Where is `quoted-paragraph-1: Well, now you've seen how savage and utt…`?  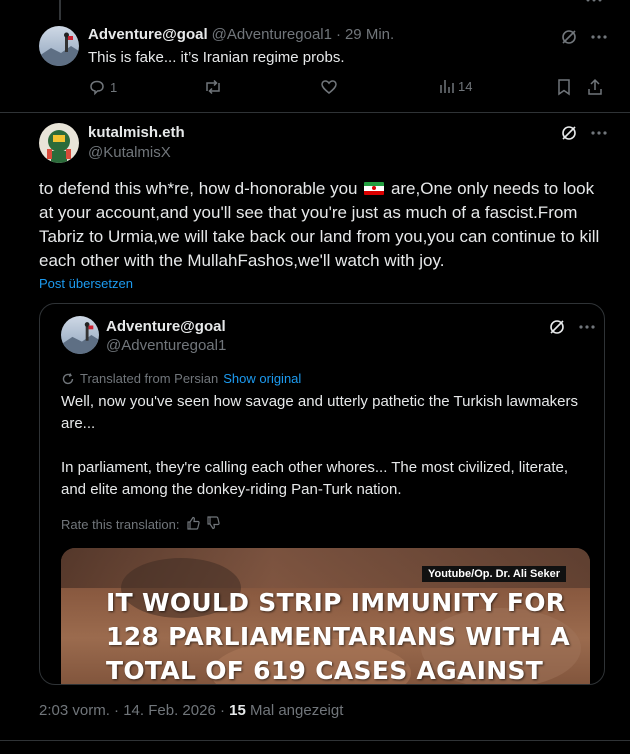
quoted-paragraph-1: Well, now you've seen how savage and utt… is located at coordinates (320, 412).